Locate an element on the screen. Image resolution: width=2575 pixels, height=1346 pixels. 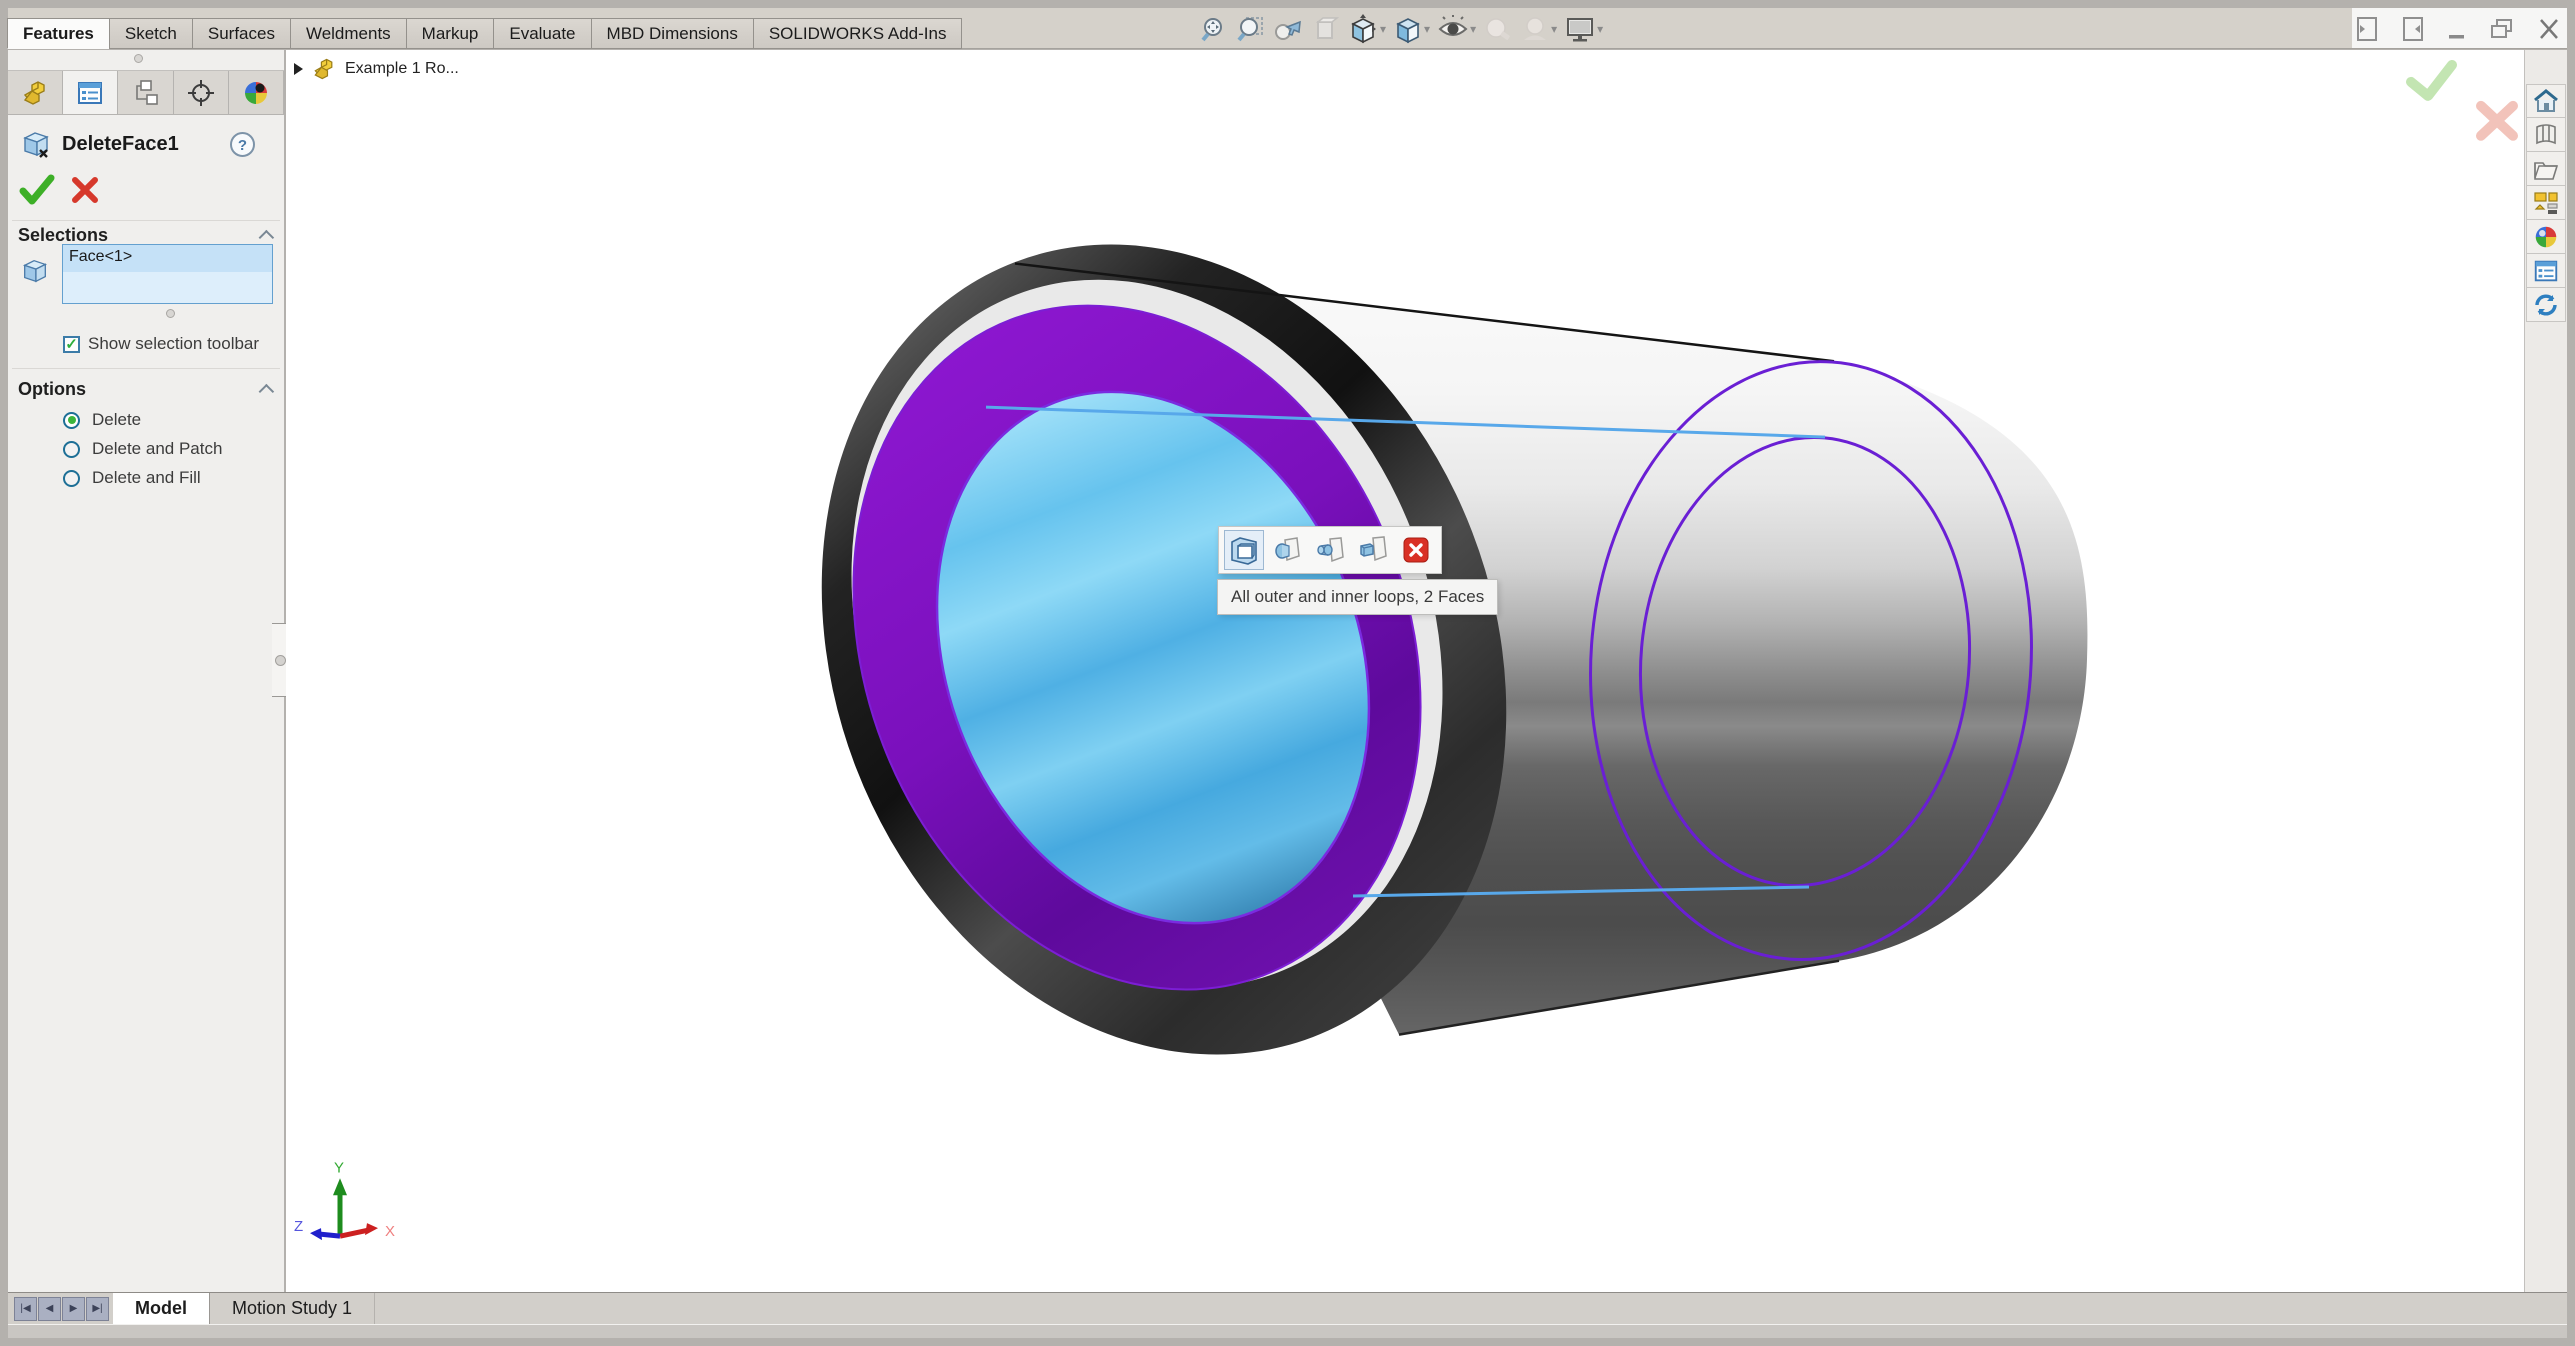
tab-configuration-manager is located at coordinates (146, 92).